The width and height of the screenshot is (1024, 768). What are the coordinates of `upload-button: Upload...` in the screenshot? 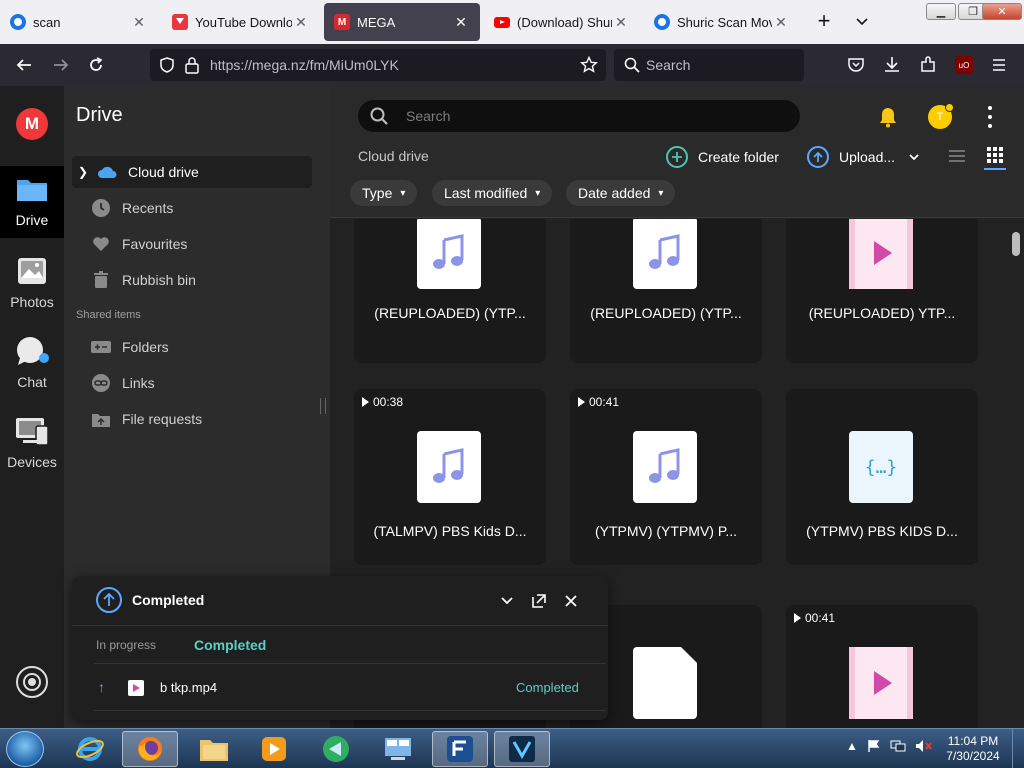 It's located at (863, 157).